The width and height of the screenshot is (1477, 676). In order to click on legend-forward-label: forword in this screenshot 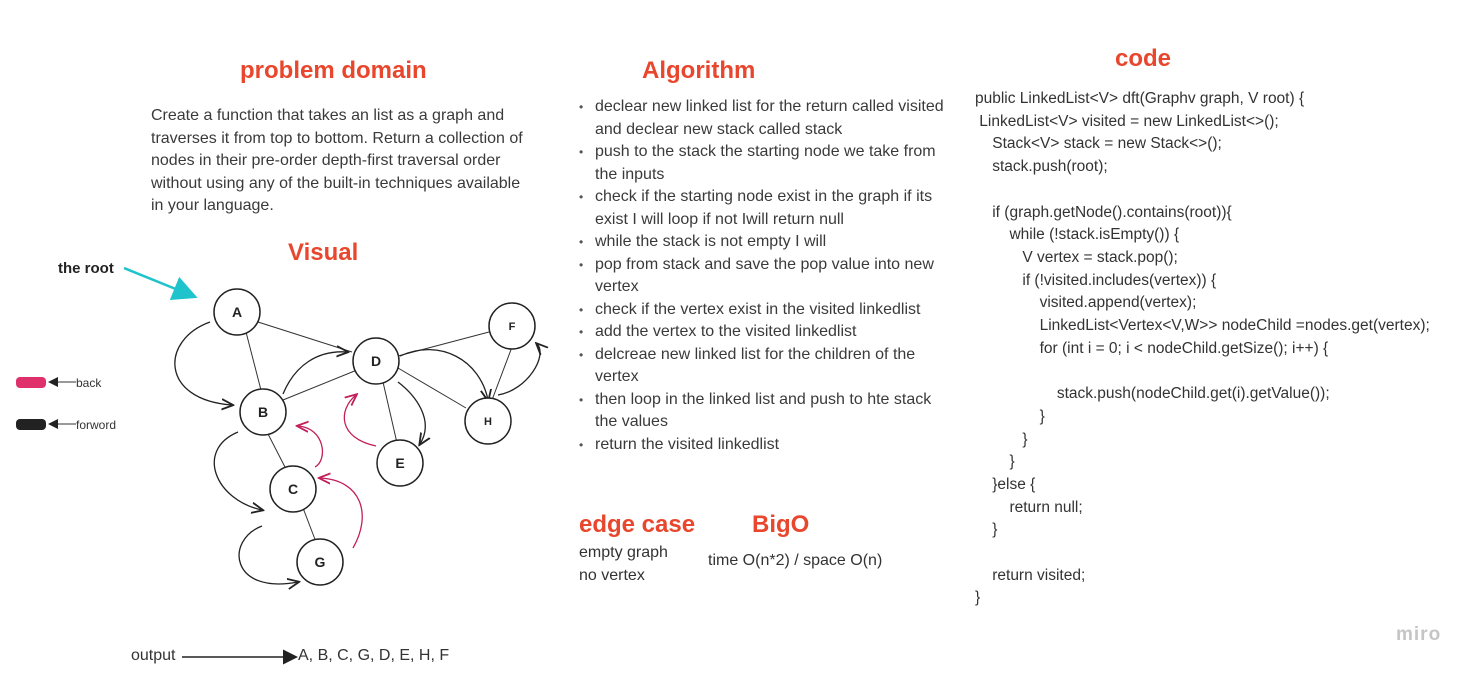, I will do `click(96, 425)`.